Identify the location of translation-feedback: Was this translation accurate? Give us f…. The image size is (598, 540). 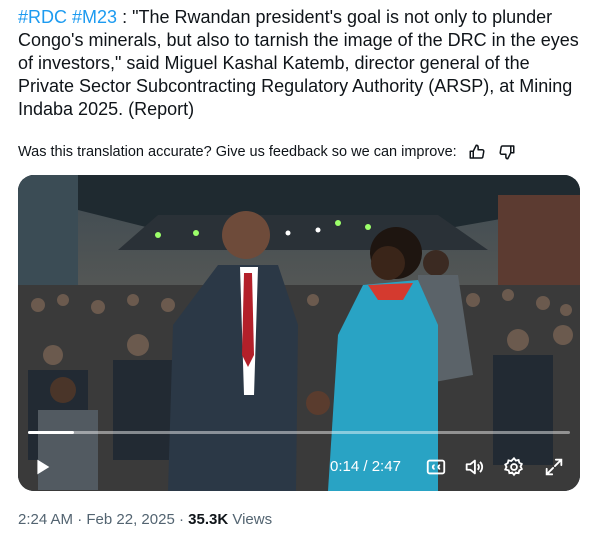
(267, 152).